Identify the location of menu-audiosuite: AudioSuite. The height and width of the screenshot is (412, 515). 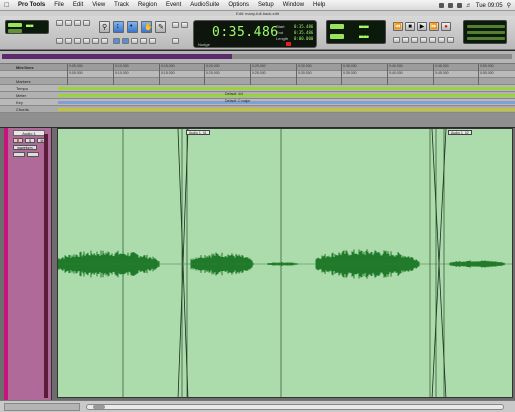
(204, 5).